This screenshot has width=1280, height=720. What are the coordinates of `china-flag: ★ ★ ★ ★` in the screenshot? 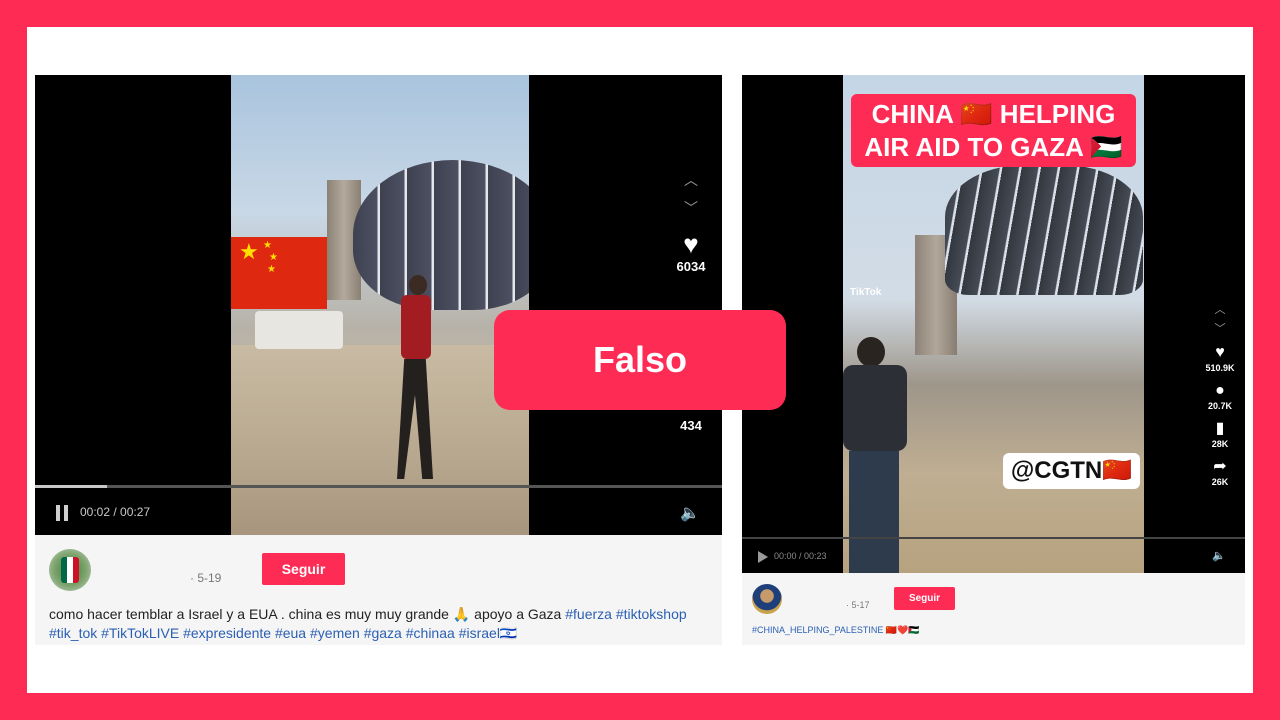 It's located at (279, 273).